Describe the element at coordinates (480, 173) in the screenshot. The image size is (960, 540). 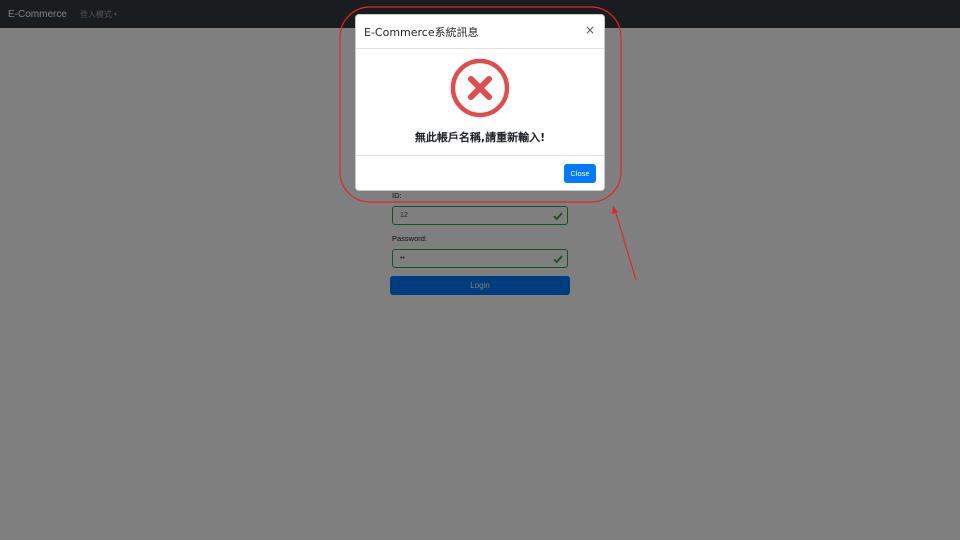
I see `modal-footer: Close` at that location.